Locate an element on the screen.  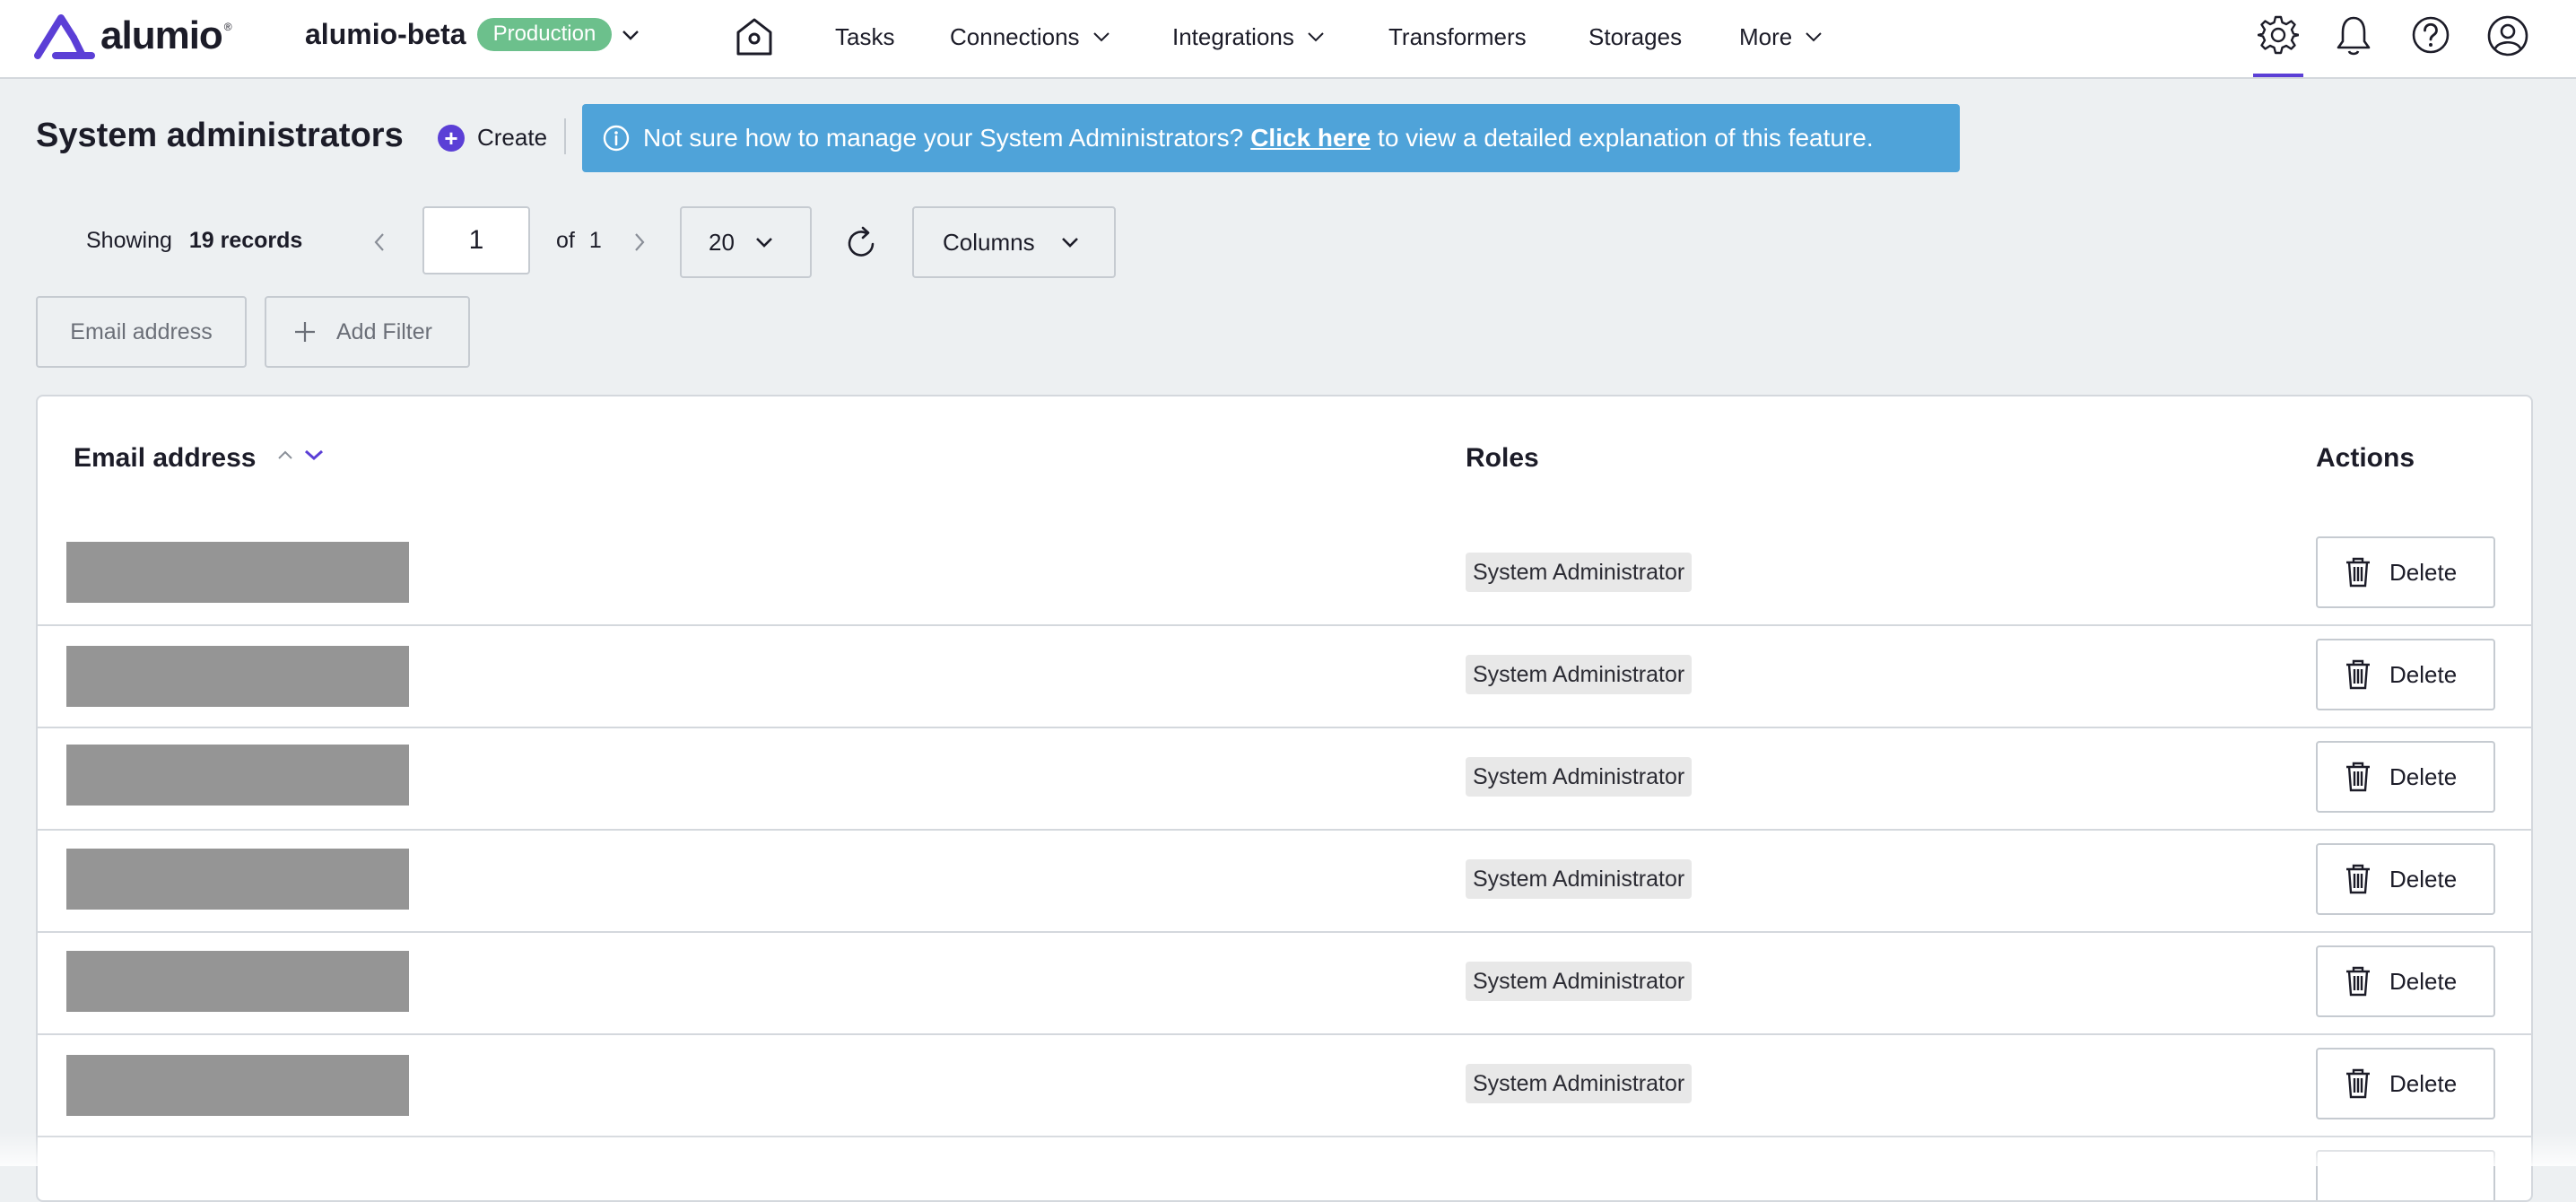
nav-storages-label: Storages is located at coordinates (1635, 36).